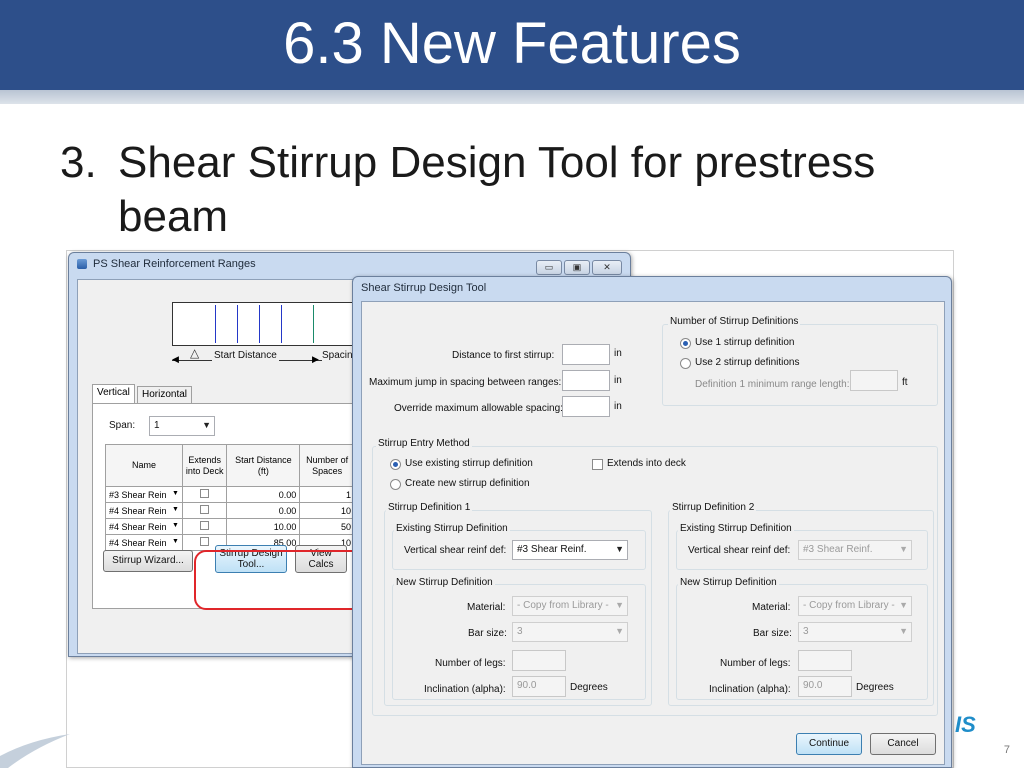 The height and width of the screenshot is (768, 1024). I want to click on def2-inclination-input: 90.0, so click(825, 686).